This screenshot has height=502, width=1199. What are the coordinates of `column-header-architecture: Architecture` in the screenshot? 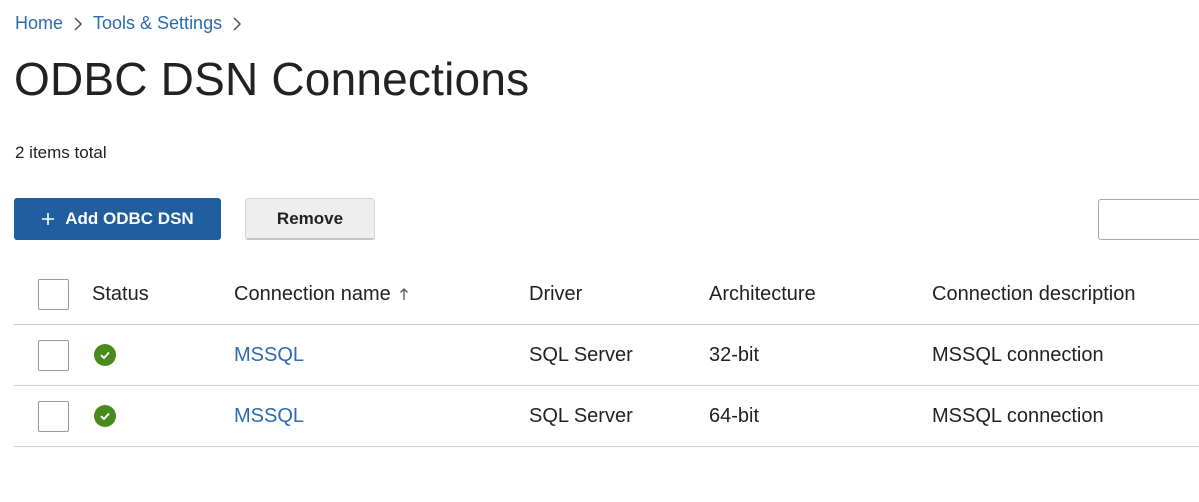 It's located at (762, 294).